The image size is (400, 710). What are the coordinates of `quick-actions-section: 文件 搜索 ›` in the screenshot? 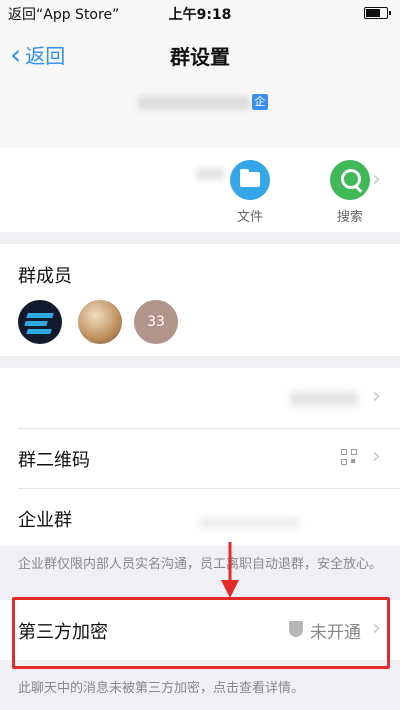 It's located at (200, 190).